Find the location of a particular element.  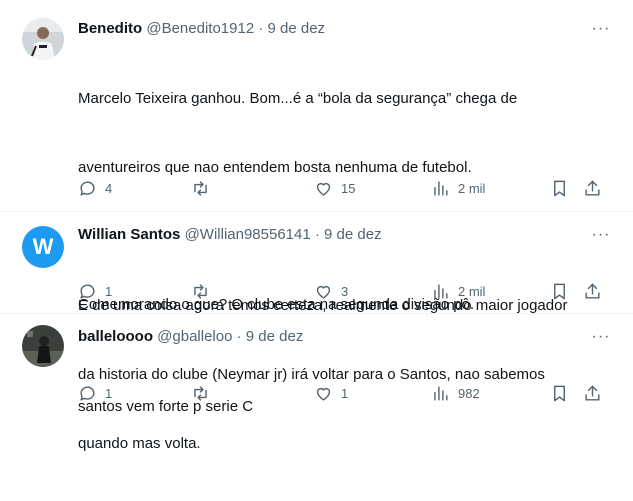

views-button: 982 is located at coordinates (455, 393).